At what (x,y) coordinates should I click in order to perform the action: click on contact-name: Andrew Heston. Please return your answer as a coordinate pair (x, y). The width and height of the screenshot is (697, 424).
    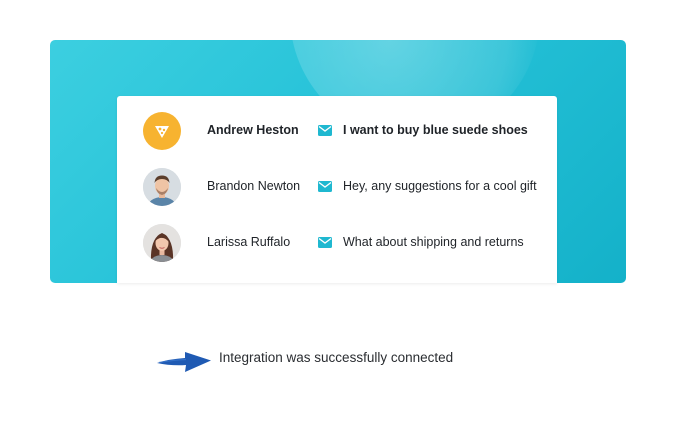
    Looking at the image, I should click on (253, 130).